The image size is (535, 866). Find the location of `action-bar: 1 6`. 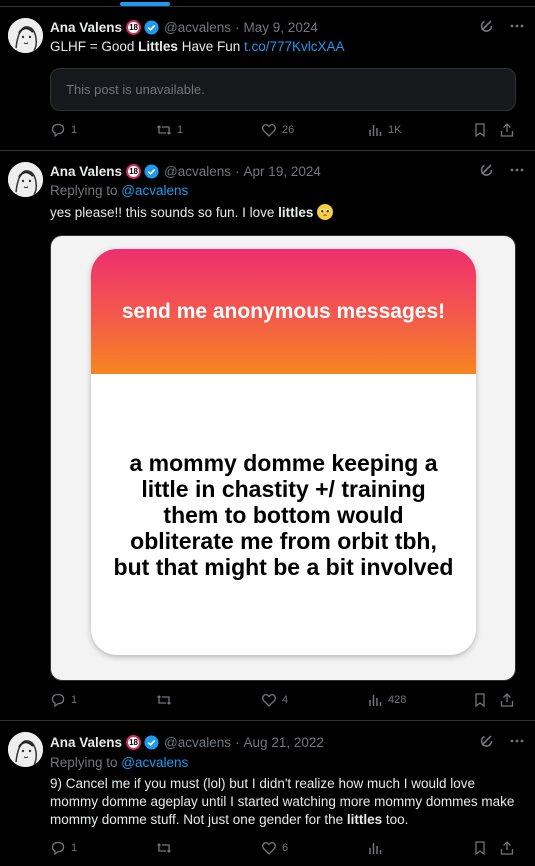

action-bar: 1 6 is located at coordinates (283, 848).